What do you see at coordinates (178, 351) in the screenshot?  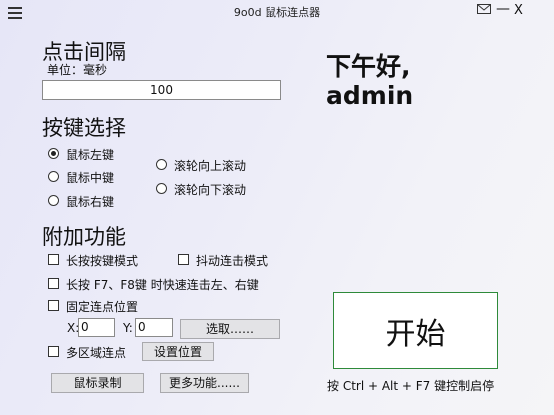 I see `set-position-button: 设置位置` at bounding box center [178, 351].